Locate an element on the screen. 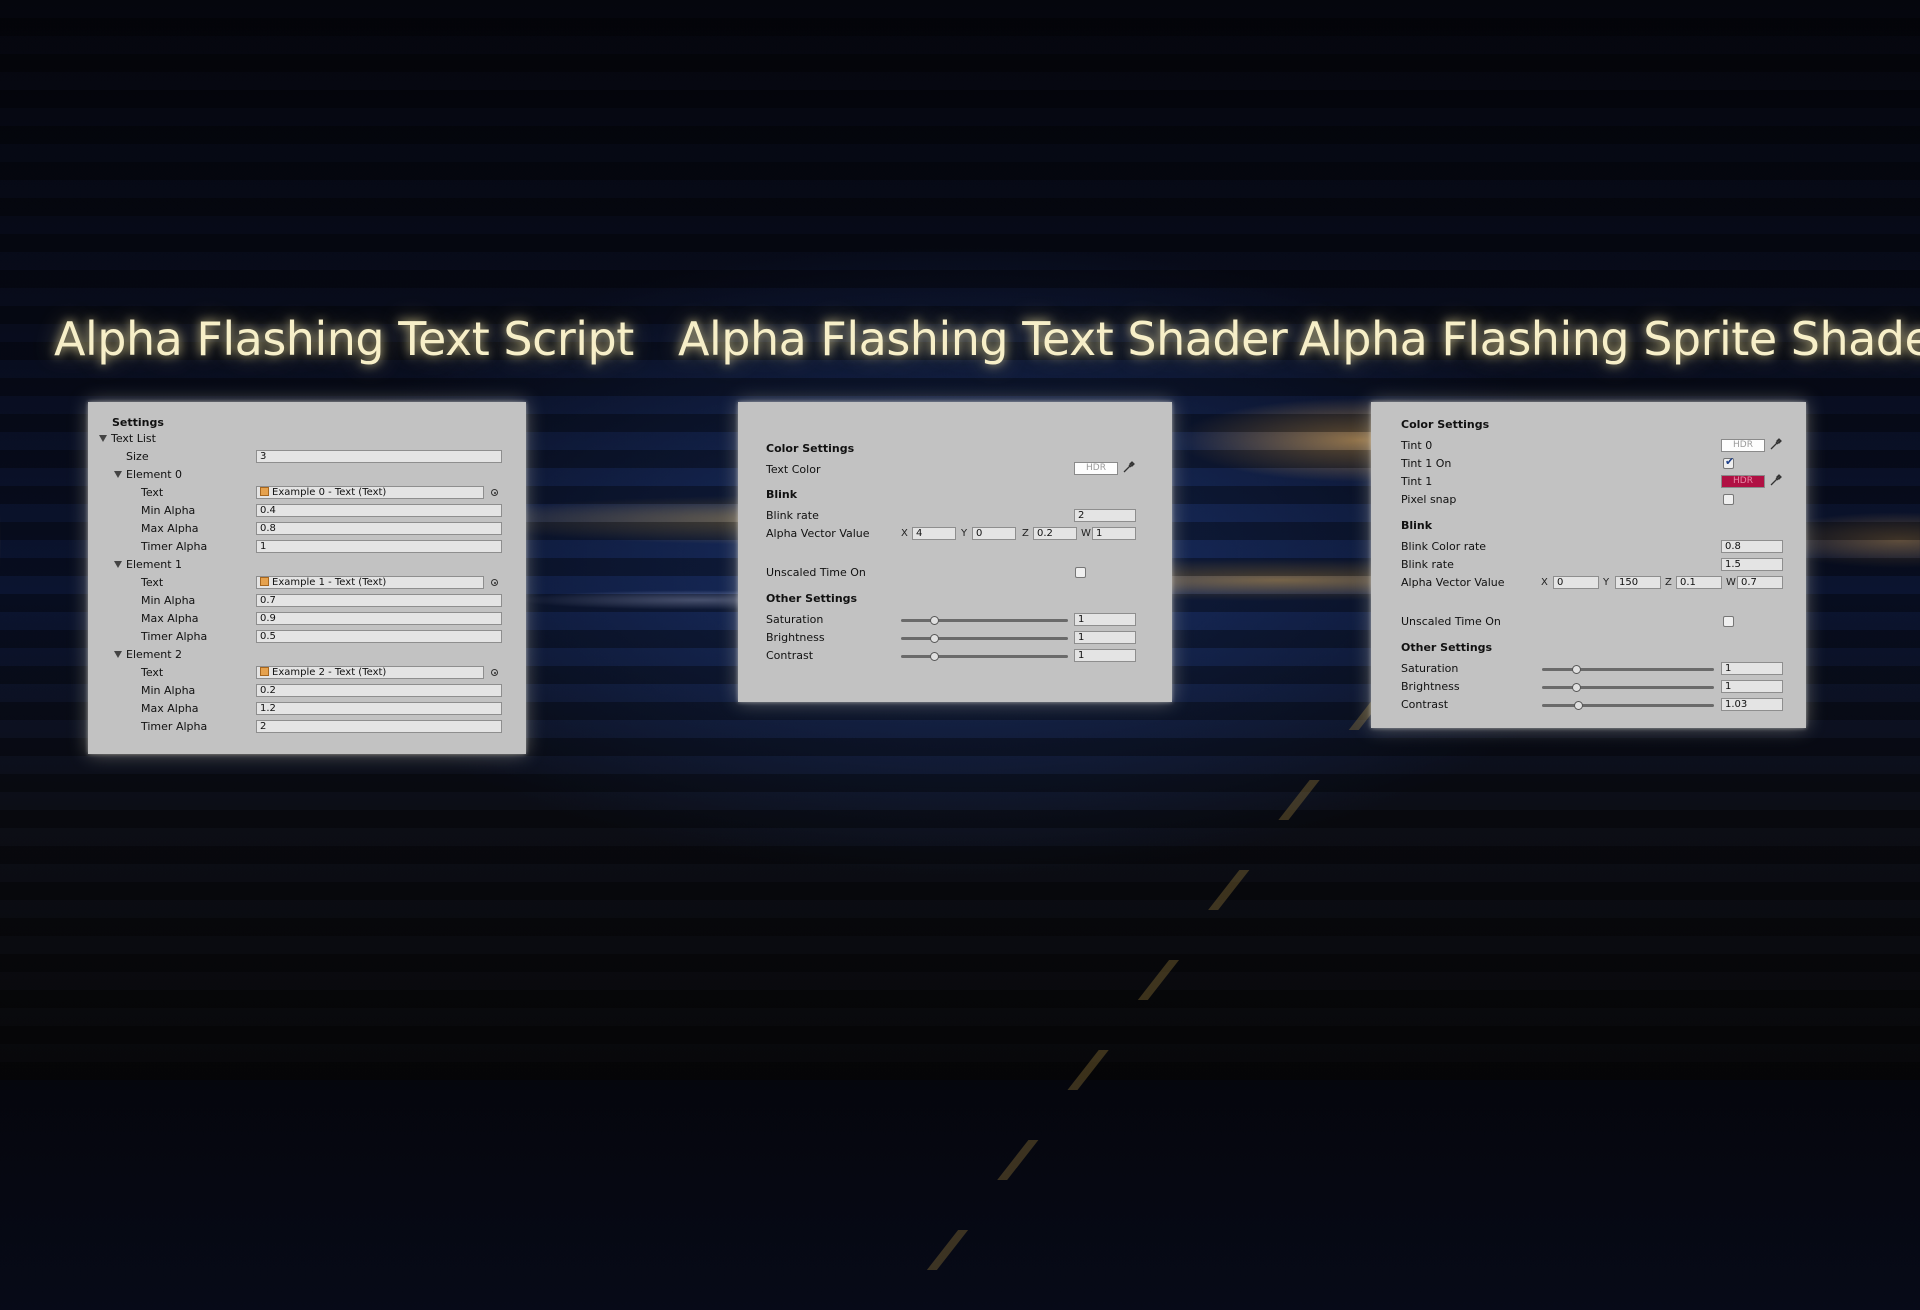 This screenshot has width=1920, height=1310. blink-rate-field: 2 is located at coordinates (1105, 515).